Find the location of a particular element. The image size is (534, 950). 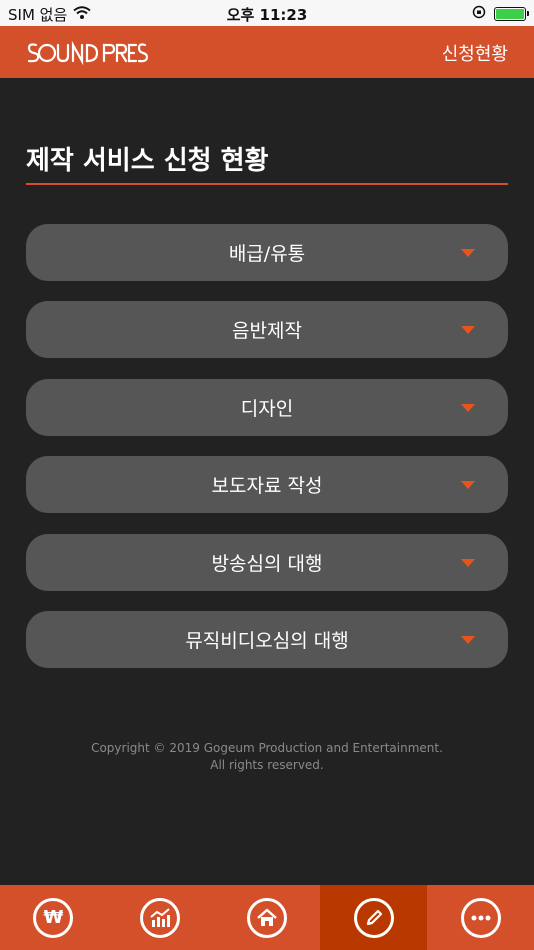

application-status-link: 신청현황 is located at coordinates (475, 53).